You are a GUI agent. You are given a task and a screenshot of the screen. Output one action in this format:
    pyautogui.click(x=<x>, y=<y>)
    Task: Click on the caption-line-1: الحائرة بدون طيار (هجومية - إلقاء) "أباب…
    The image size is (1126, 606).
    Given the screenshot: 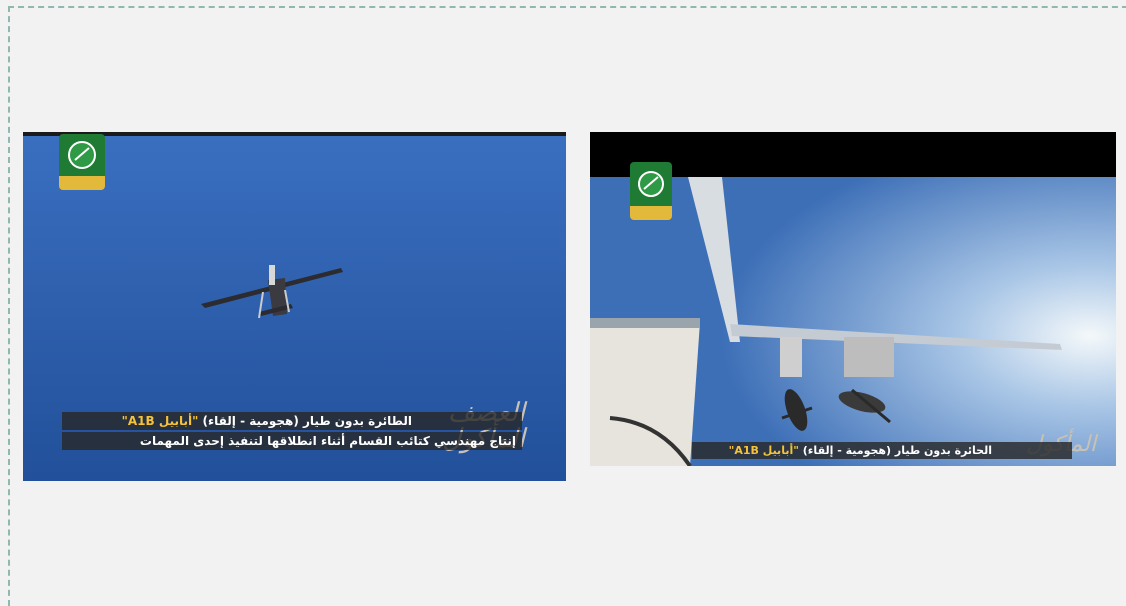 What is the action you would take?
    pyautogui.click(x=882, y=450)
    